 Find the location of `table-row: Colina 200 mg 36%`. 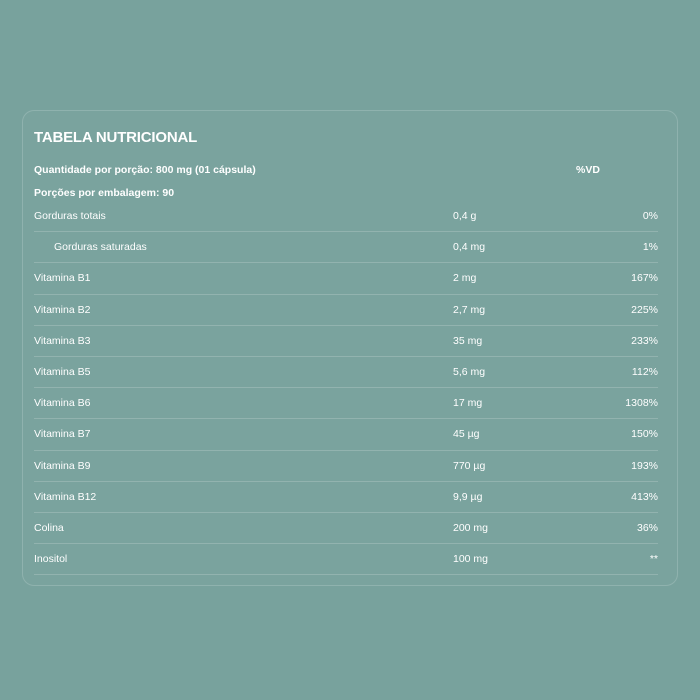

table-row: Colina 200 mg 36% is located at coordinates (346, 529).